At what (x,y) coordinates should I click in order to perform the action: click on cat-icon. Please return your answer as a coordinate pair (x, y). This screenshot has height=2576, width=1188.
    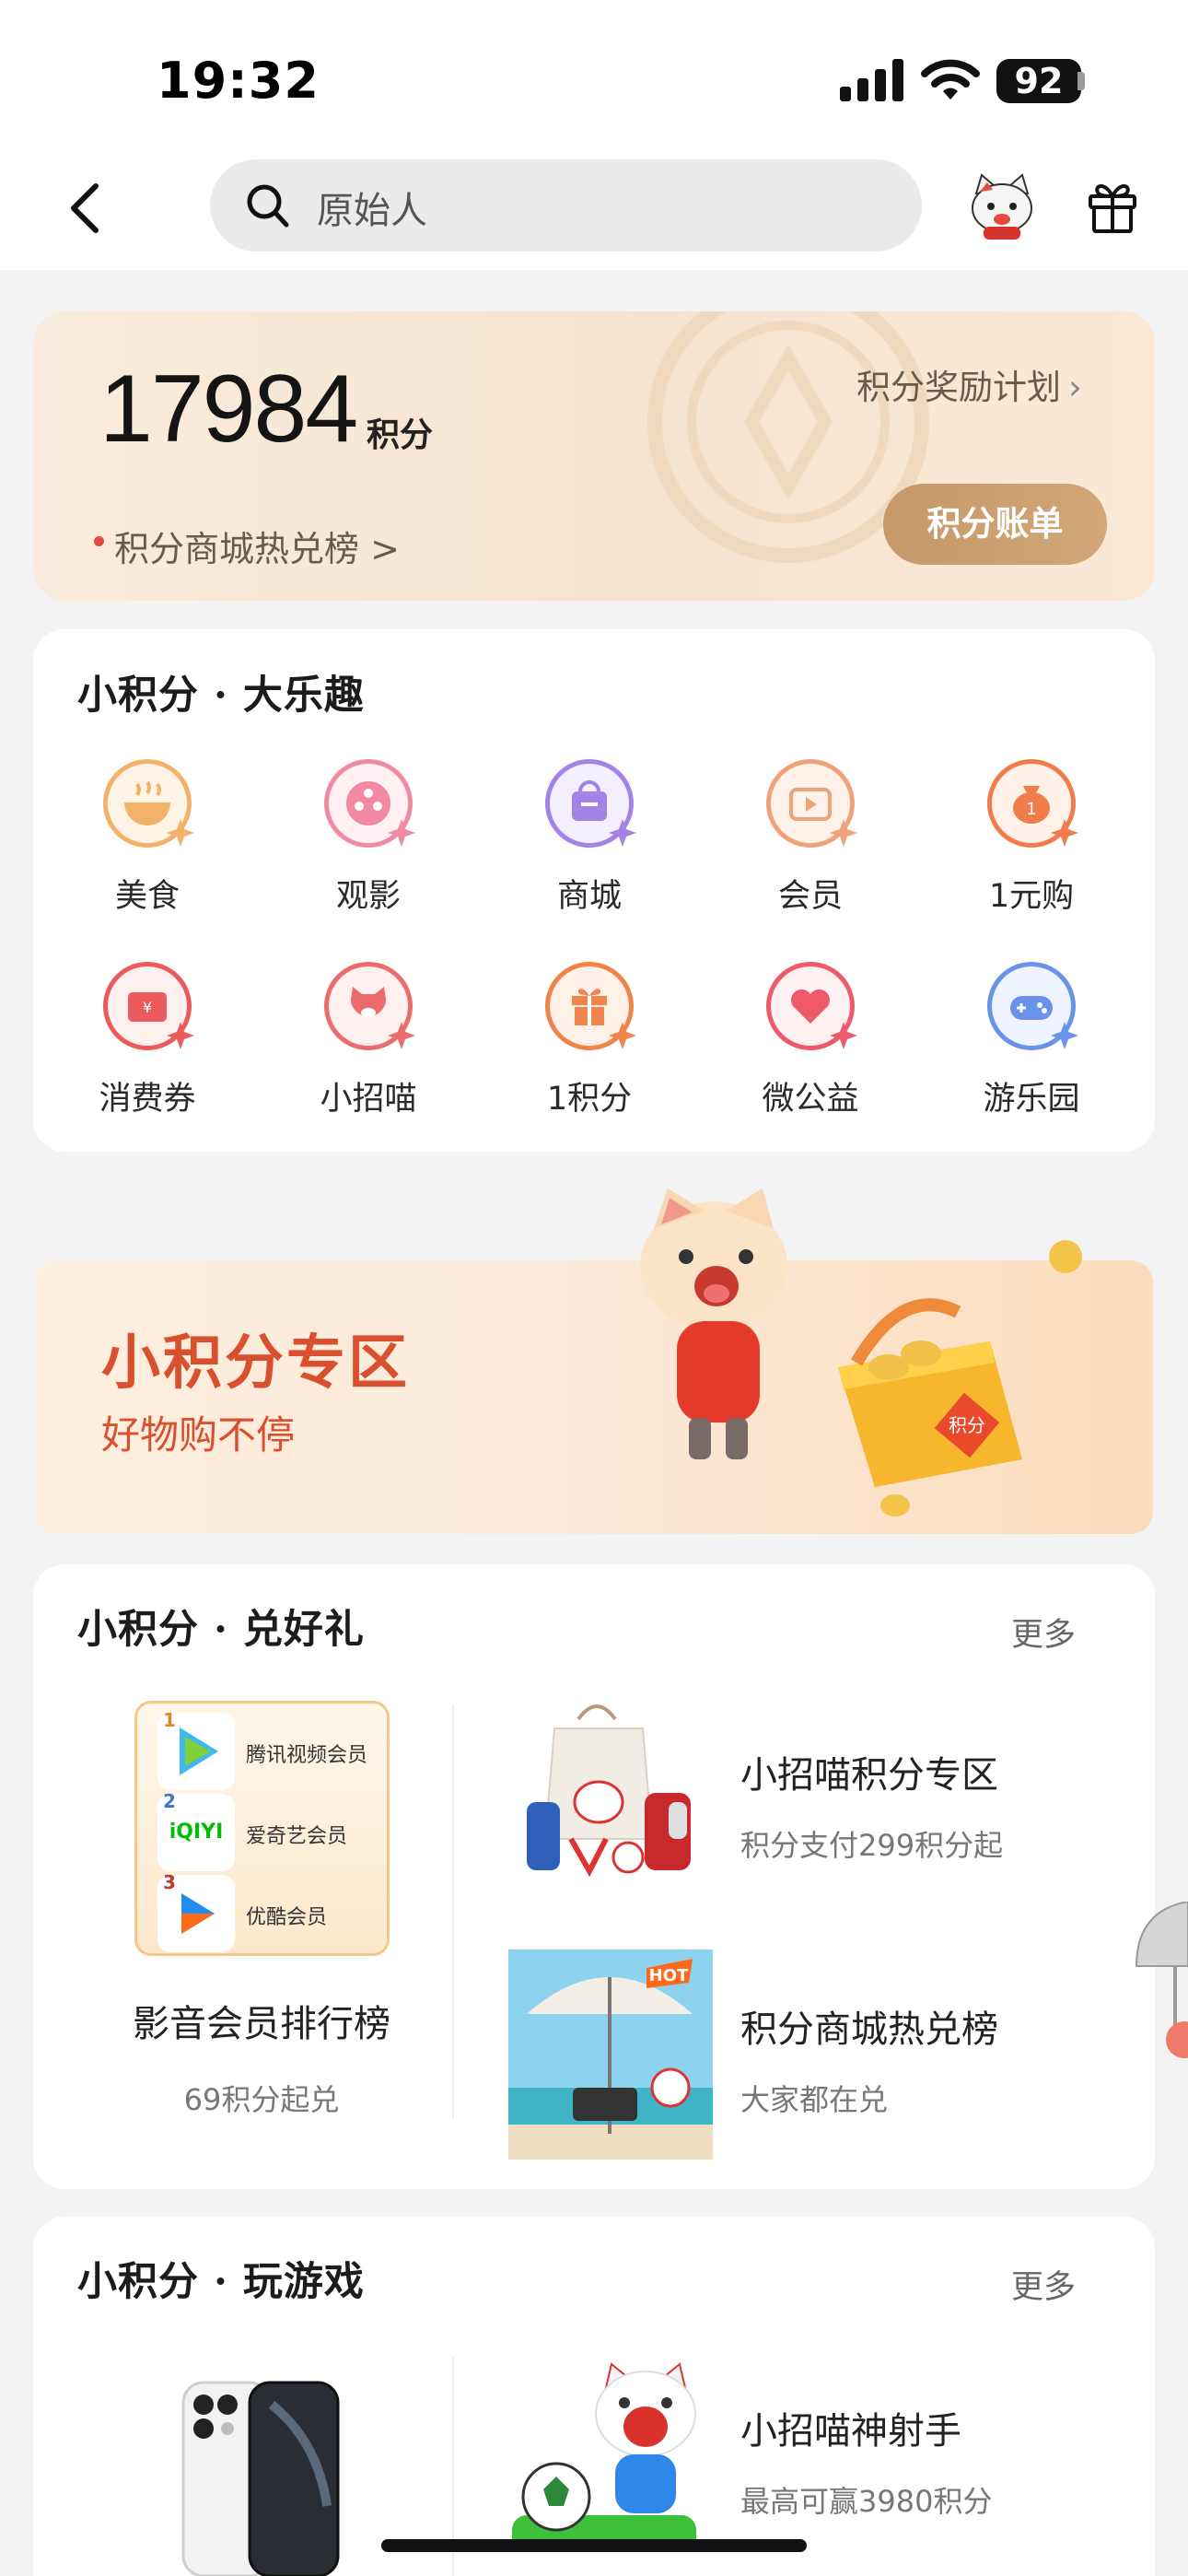
    Looking at the image, I should click on (369, 1006).